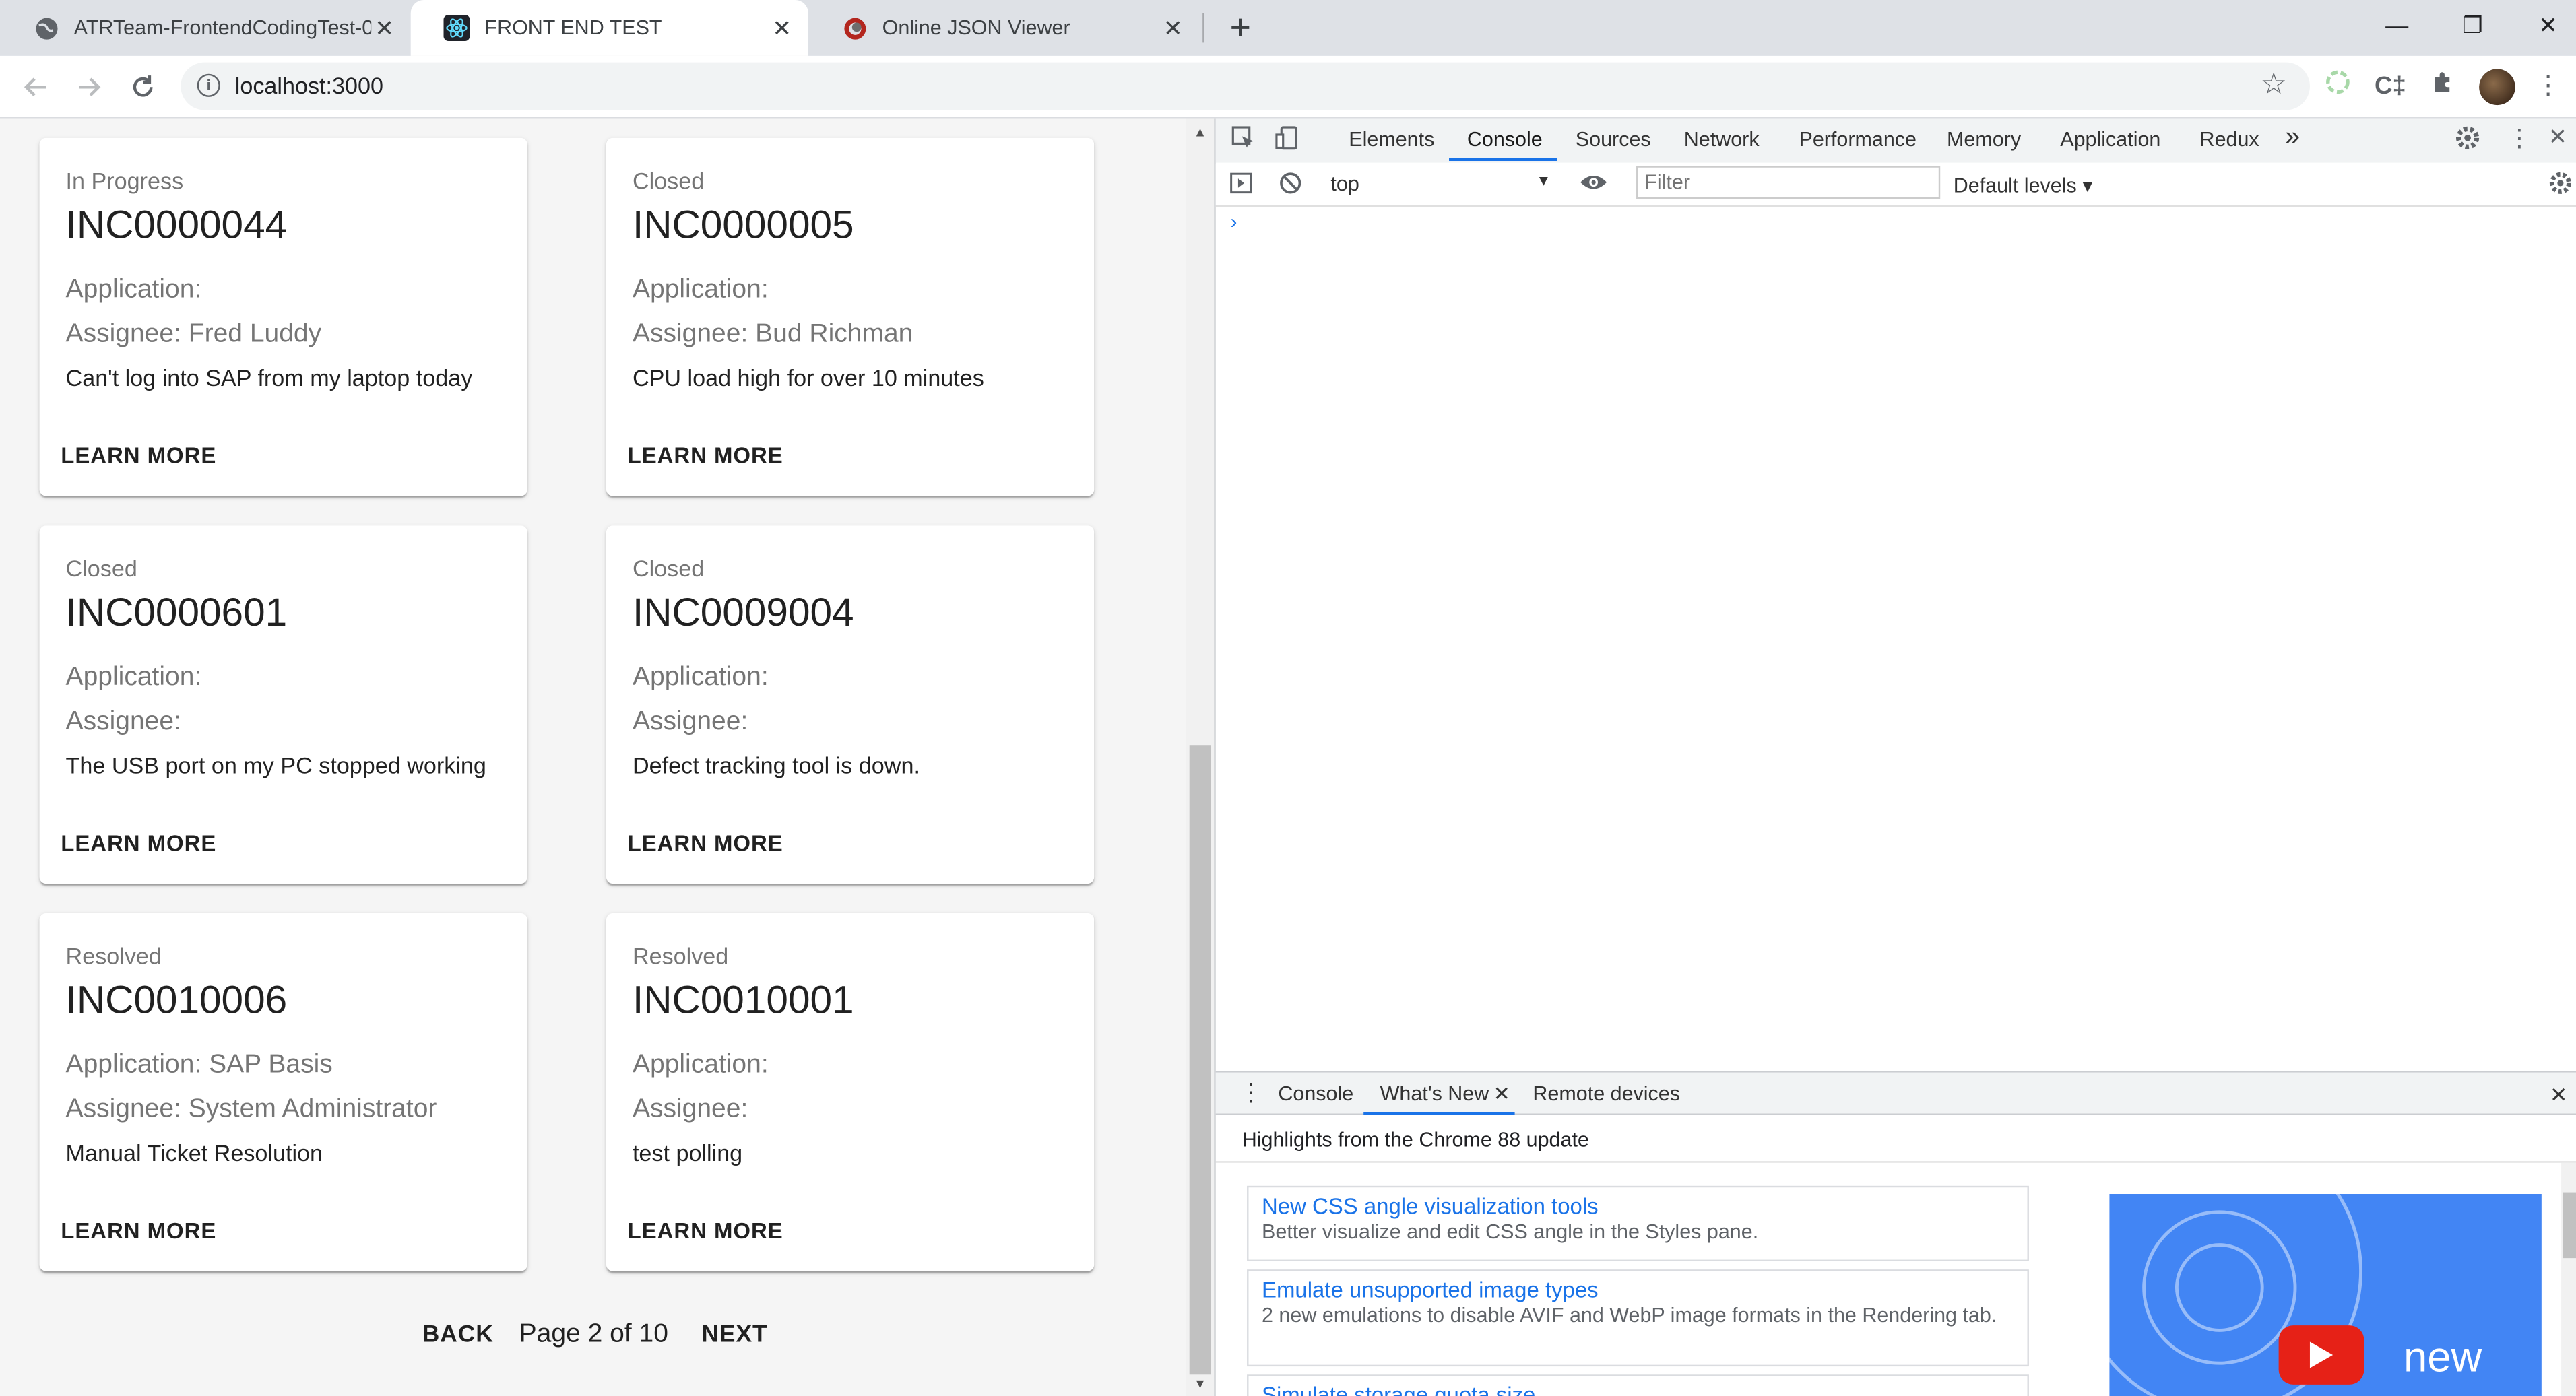 The image size is (2576, 1396). Describe the element at coordinates (36, 87) in the screenshot. I see `back-arrow-icon` at that location.